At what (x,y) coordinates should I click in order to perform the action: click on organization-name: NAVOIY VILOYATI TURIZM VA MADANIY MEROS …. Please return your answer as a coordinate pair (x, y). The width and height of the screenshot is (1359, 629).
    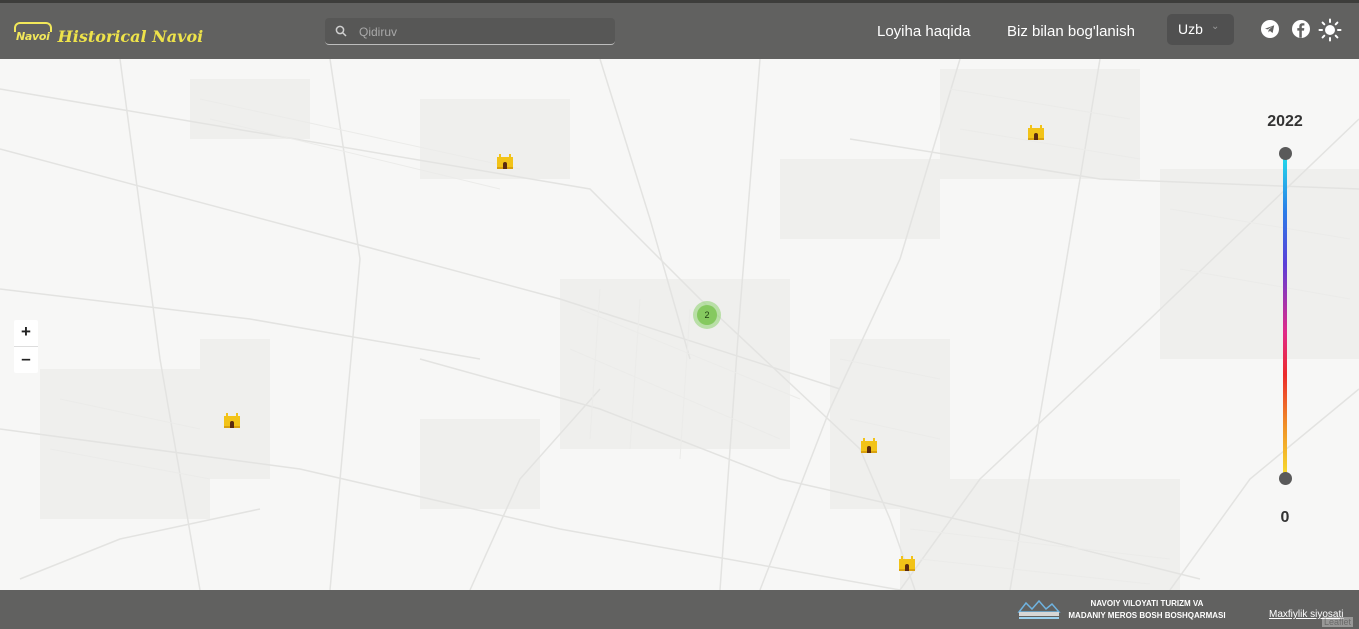
    Looking at the image, I should click on (1147, 610).